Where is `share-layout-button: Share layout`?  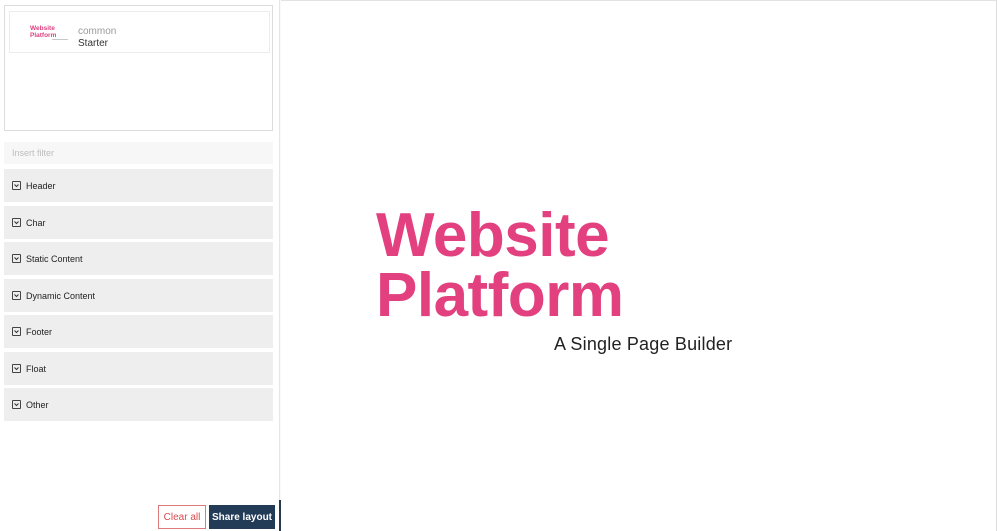
share-layout-button: Share layout is located at coordinates (242, 517).